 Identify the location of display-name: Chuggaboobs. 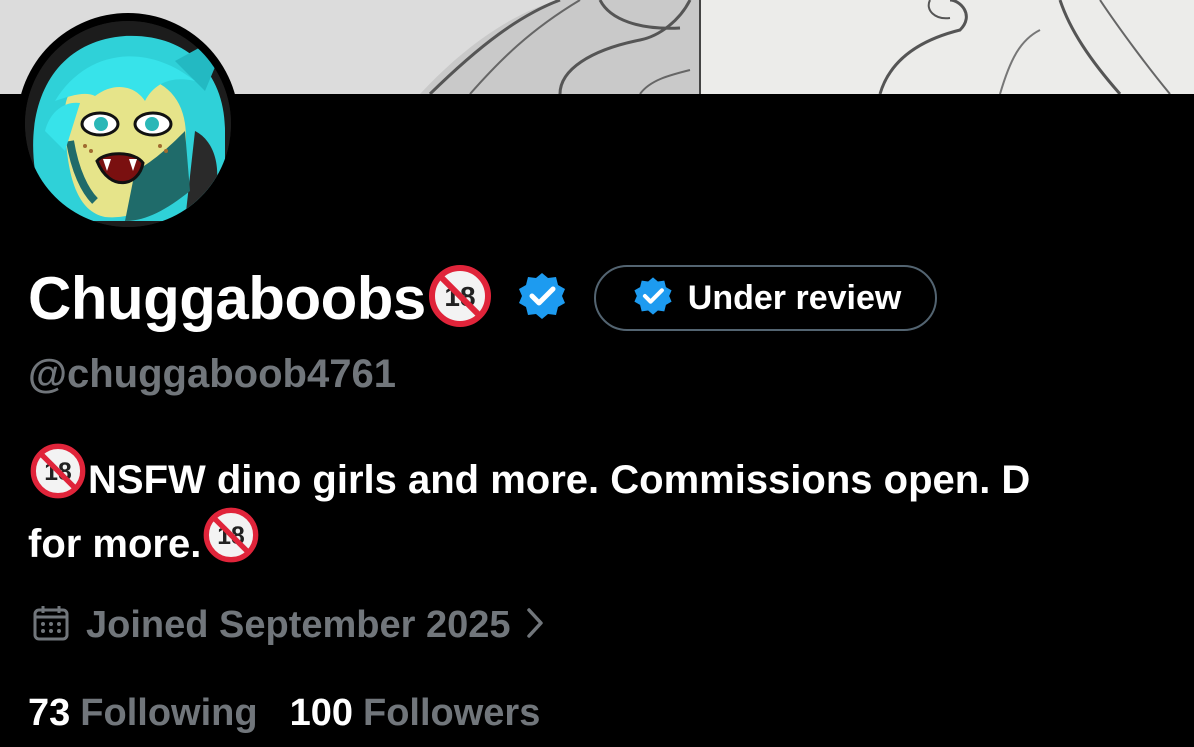
(227, 298).